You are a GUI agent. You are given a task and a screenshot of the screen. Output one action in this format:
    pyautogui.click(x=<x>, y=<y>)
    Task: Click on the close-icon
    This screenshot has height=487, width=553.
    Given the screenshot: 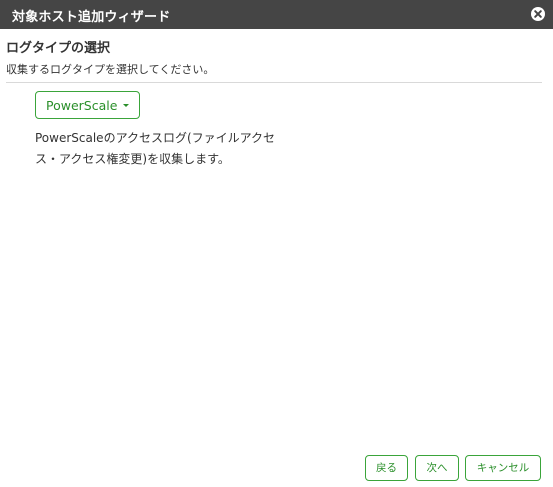 What is the action you would take?
    pyautogui.click(x=538, y=14)
    